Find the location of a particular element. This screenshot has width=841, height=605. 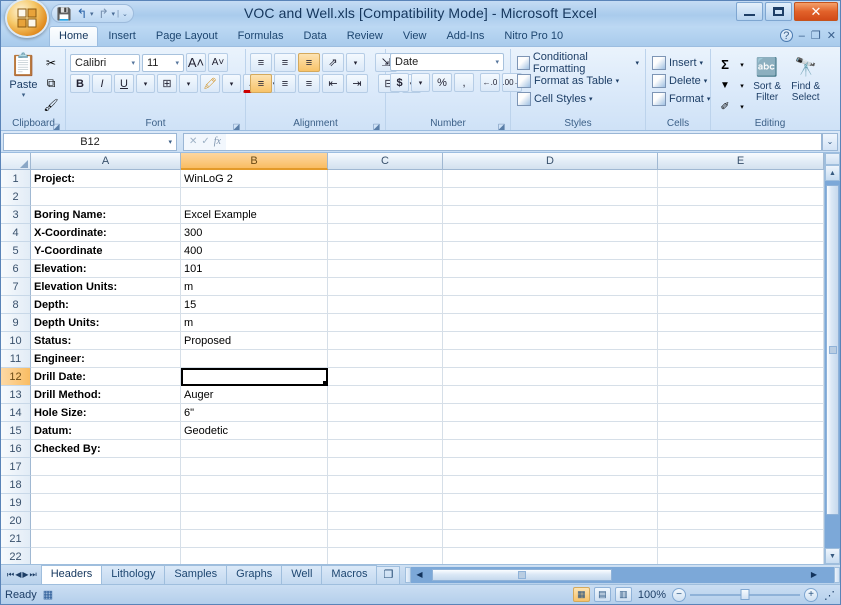

cell-C4 is located at coordinates (385, 233).